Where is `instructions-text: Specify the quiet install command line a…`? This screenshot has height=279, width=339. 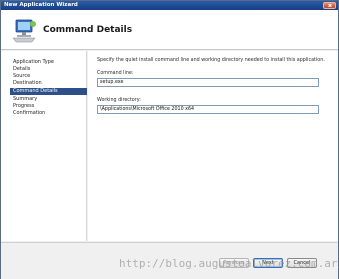 instructions-text: Specify the quiet install command line a… is located at coordinates (211, 60).